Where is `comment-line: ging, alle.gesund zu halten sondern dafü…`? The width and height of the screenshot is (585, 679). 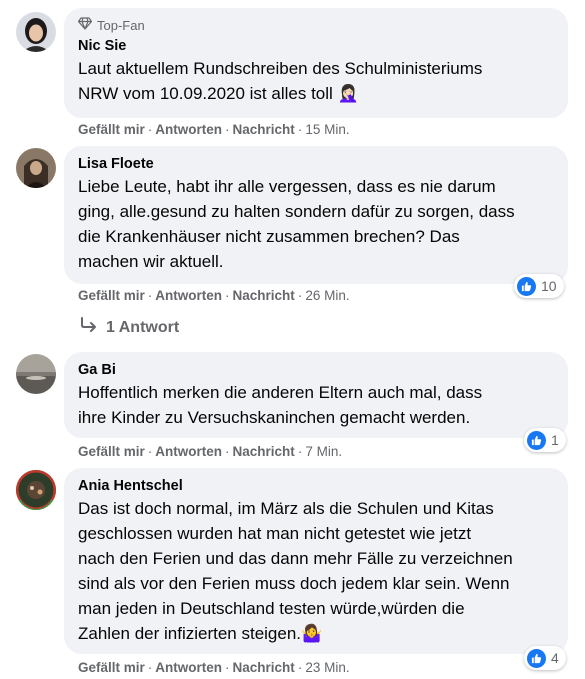
comment-line: ging, alle.gesund zu halten sondern dafü… is located at coordinates (296, 211).